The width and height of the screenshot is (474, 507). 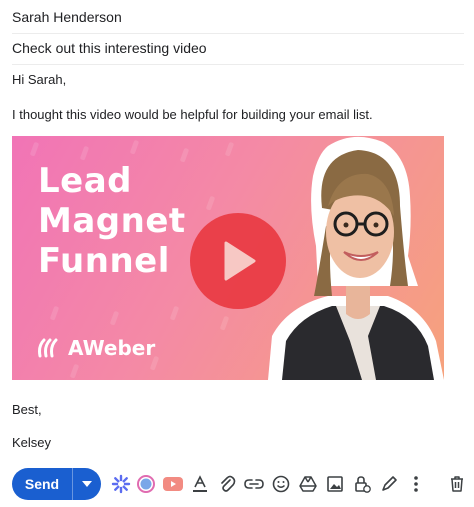 What do you see at coordinates (85, 181) in the screenshot?
I see `video-title-line: Lead` at bounding box center [85, 181].